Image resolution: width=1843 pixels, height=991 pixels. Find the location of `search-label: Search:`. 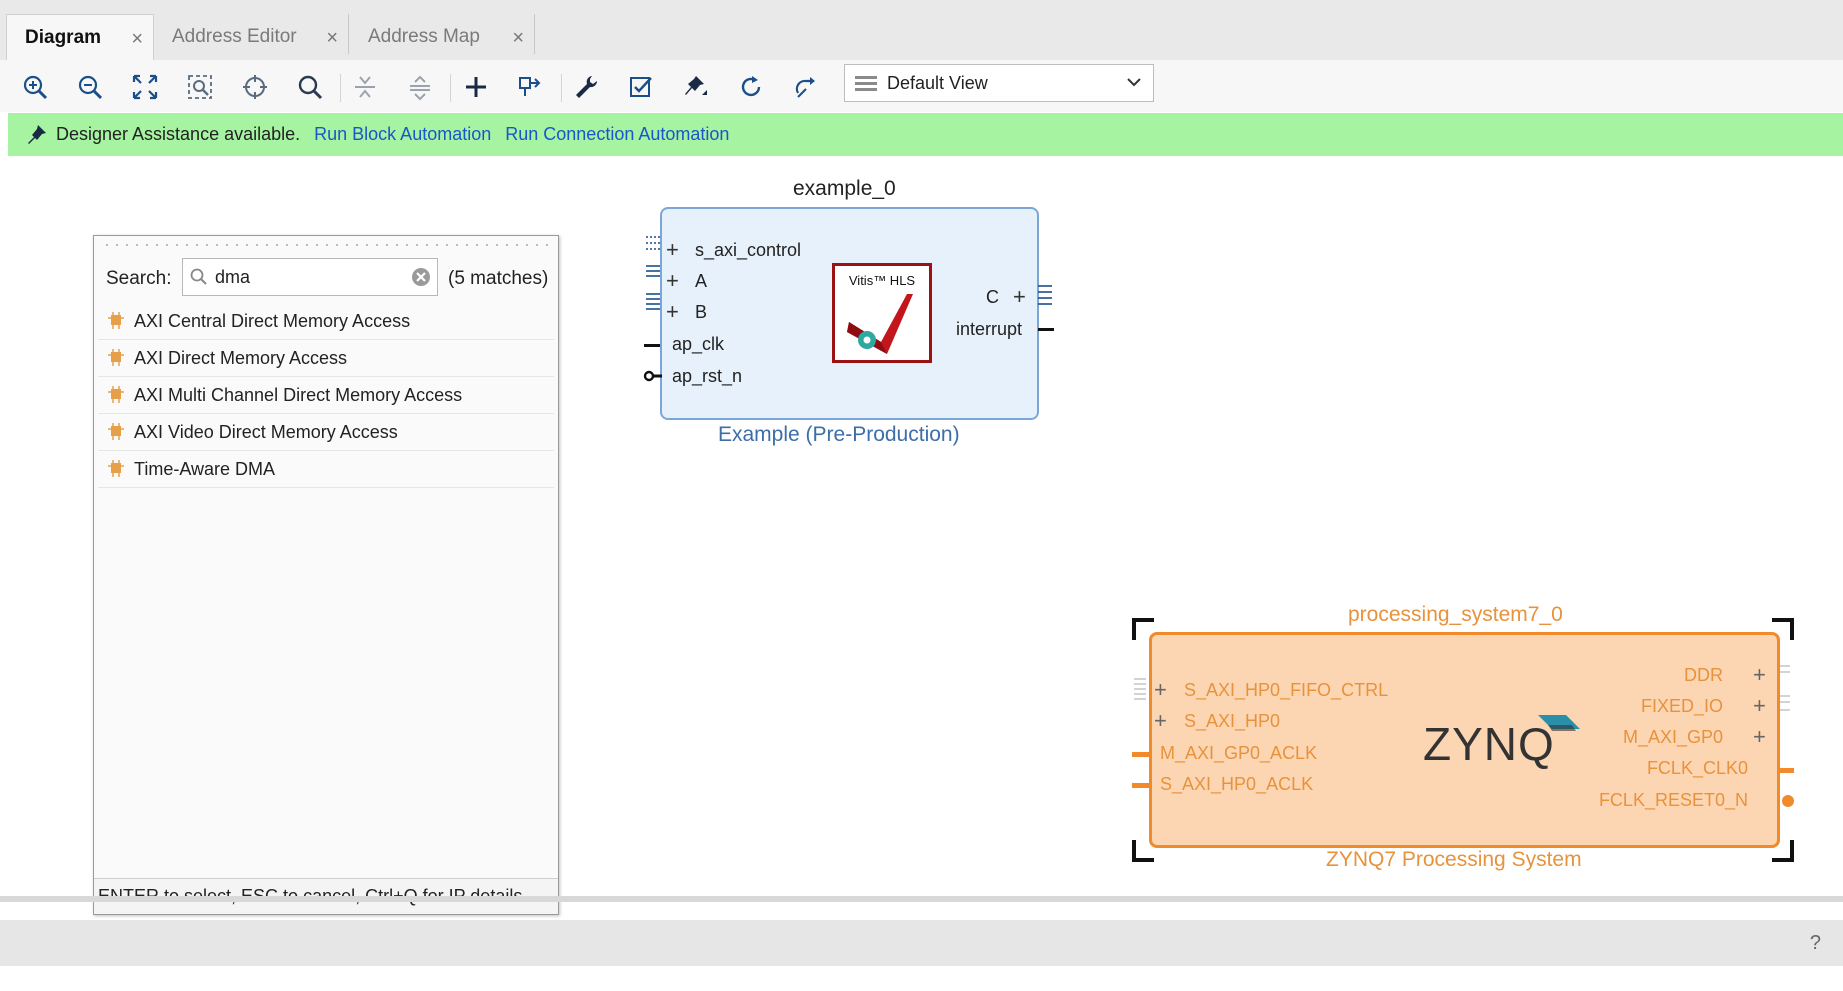

search-label: Search: is located at coordinates (139, 278).